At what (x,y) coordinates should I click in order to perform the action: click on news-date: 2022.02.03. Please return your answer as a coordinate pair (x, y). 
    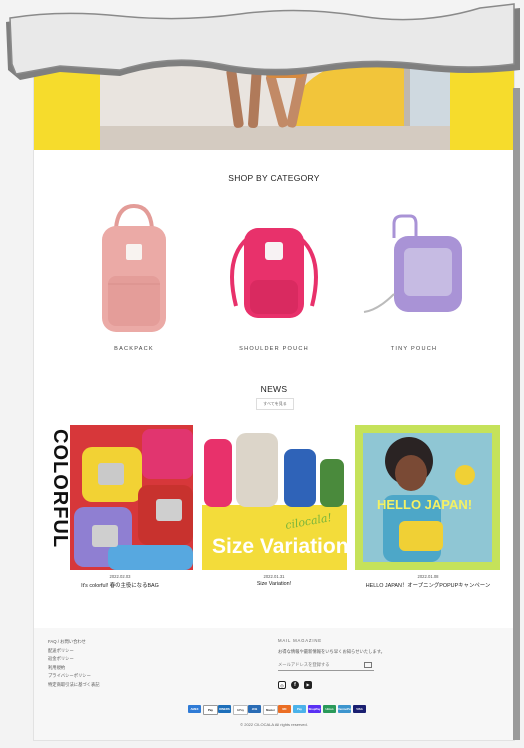
    Looking at the image, I should click on (120, 576).